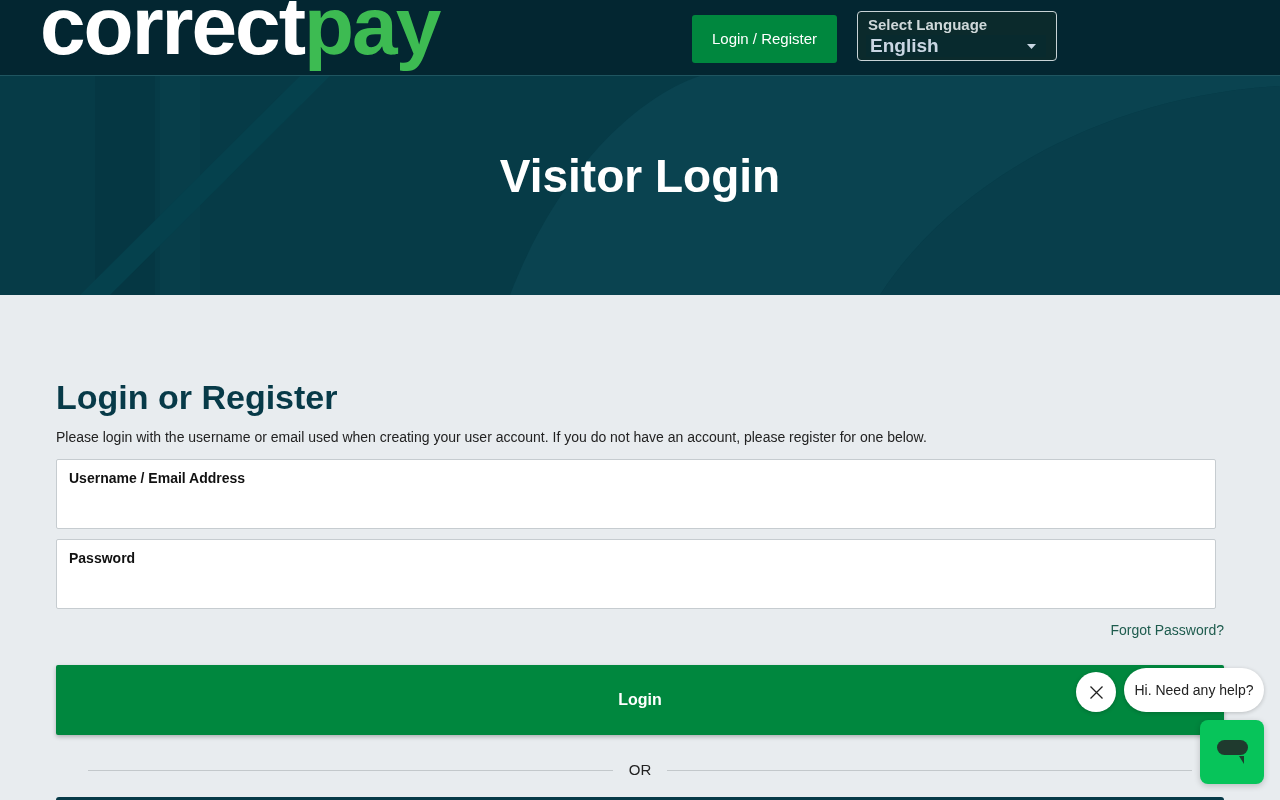  I want to click on chat-greeting: Hi. Need any help?, so click(1194, 690).